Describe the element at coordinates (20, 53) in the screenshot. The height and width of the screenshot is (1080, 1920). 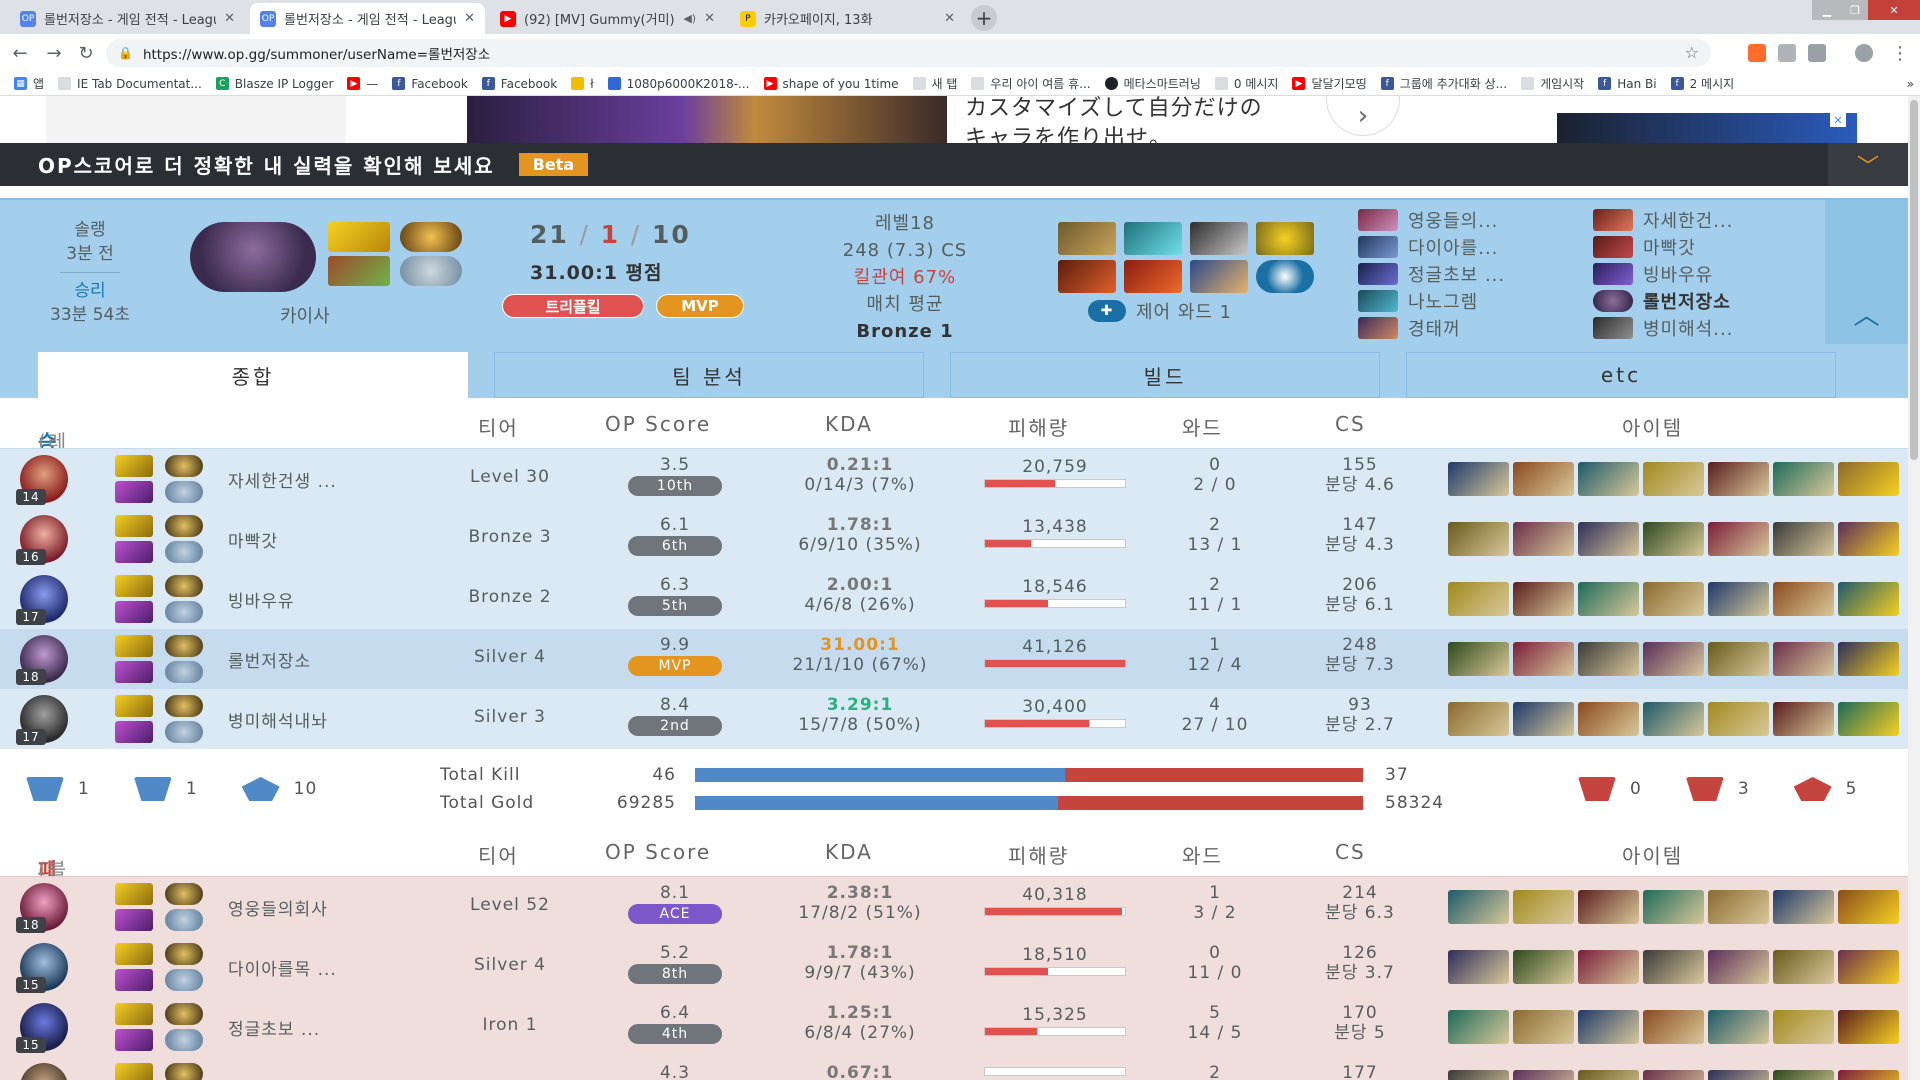
I see `back-icon: ←` at that location.